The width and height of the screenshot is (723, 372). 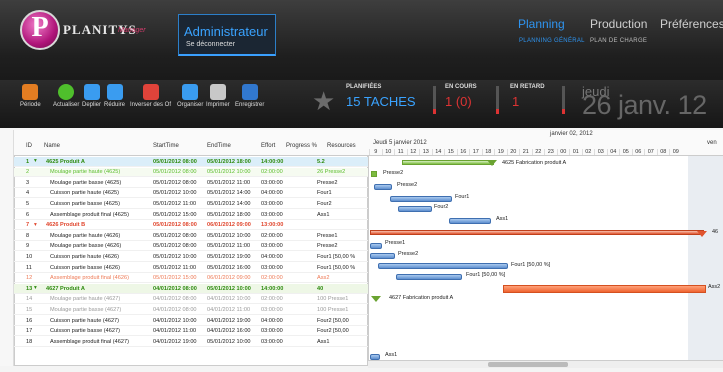 I want to click on label-presse1: Presse1, so click(x=395, y=243).